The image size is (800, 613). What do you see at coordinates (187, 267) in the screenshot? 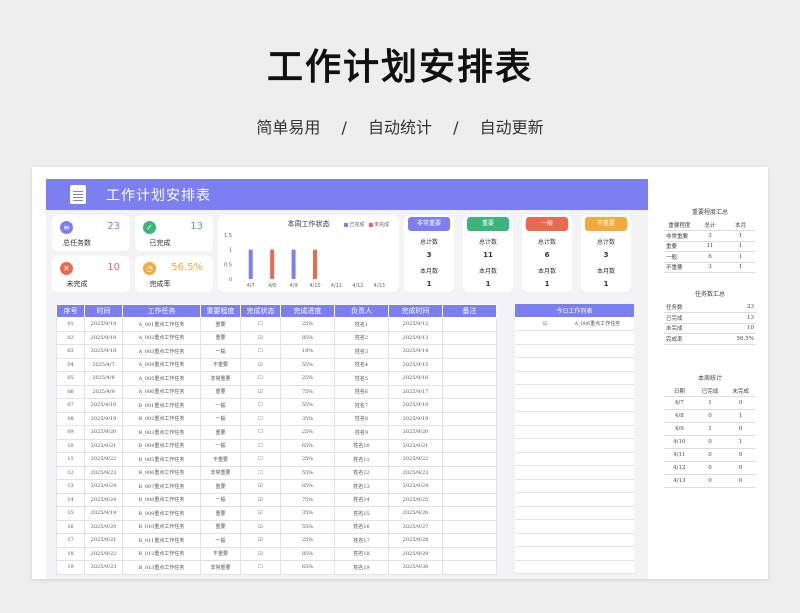
I see `stat-rate-value: 56.5%` at bounding box center [187, 267].